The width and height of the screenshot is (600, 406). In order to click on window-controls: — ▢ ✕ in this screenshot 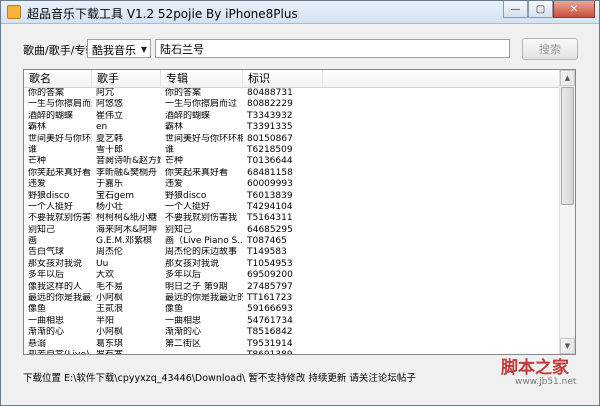, I will do `click(549, 10)`.